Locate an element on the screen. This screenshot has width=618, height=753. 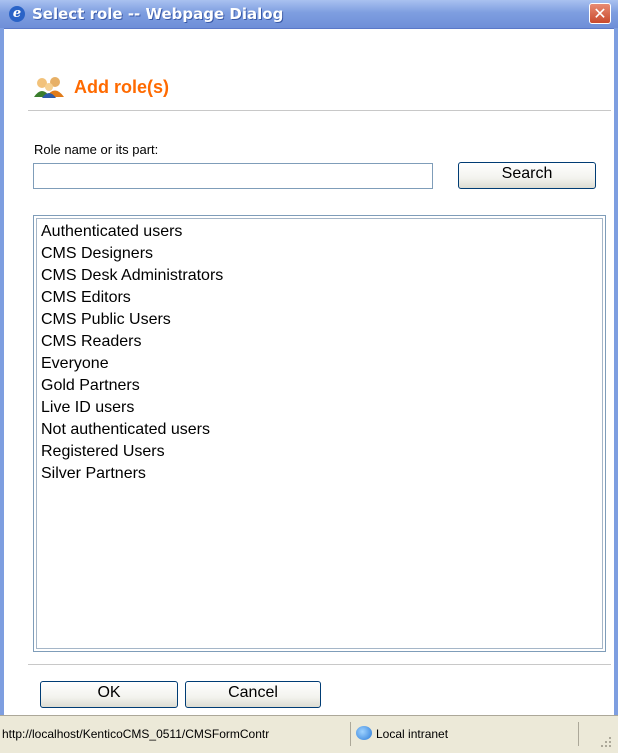
list-item: Live ID users is located at coordinates (130, 408).